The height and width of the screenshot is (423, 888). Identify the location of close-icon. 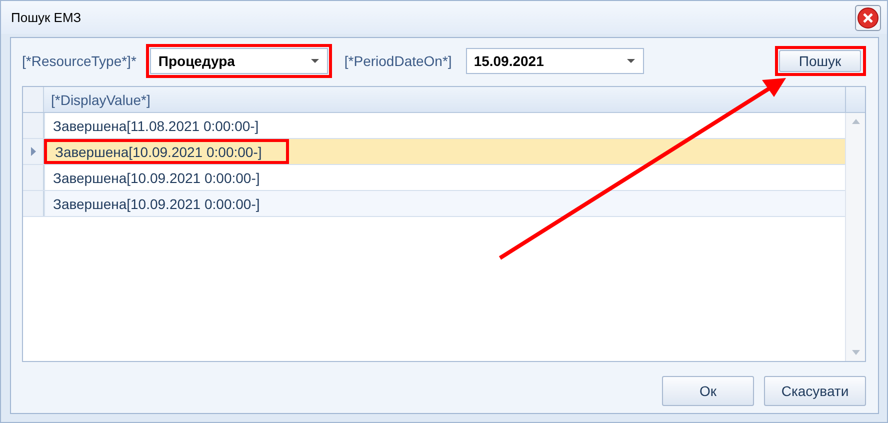
(868, 17).